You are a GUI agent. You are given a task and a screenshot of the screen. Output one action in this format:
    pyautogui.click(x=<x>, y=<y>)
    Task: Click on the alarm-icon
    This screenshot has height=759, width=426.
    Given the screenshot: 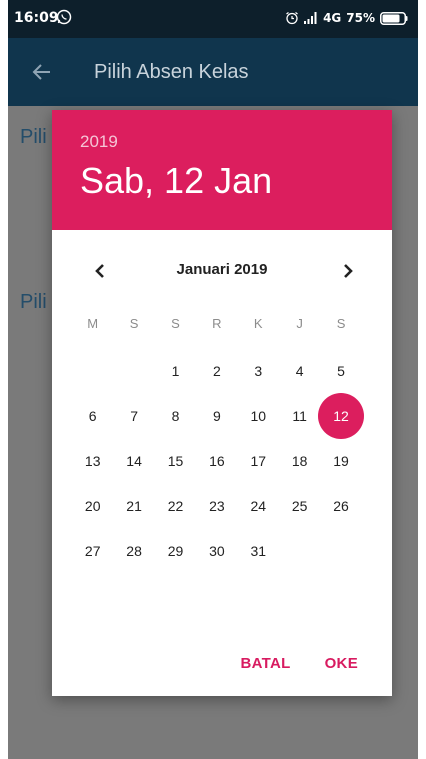 What is the action you would take?
    pyautogui.click(x=292, y=18)
    